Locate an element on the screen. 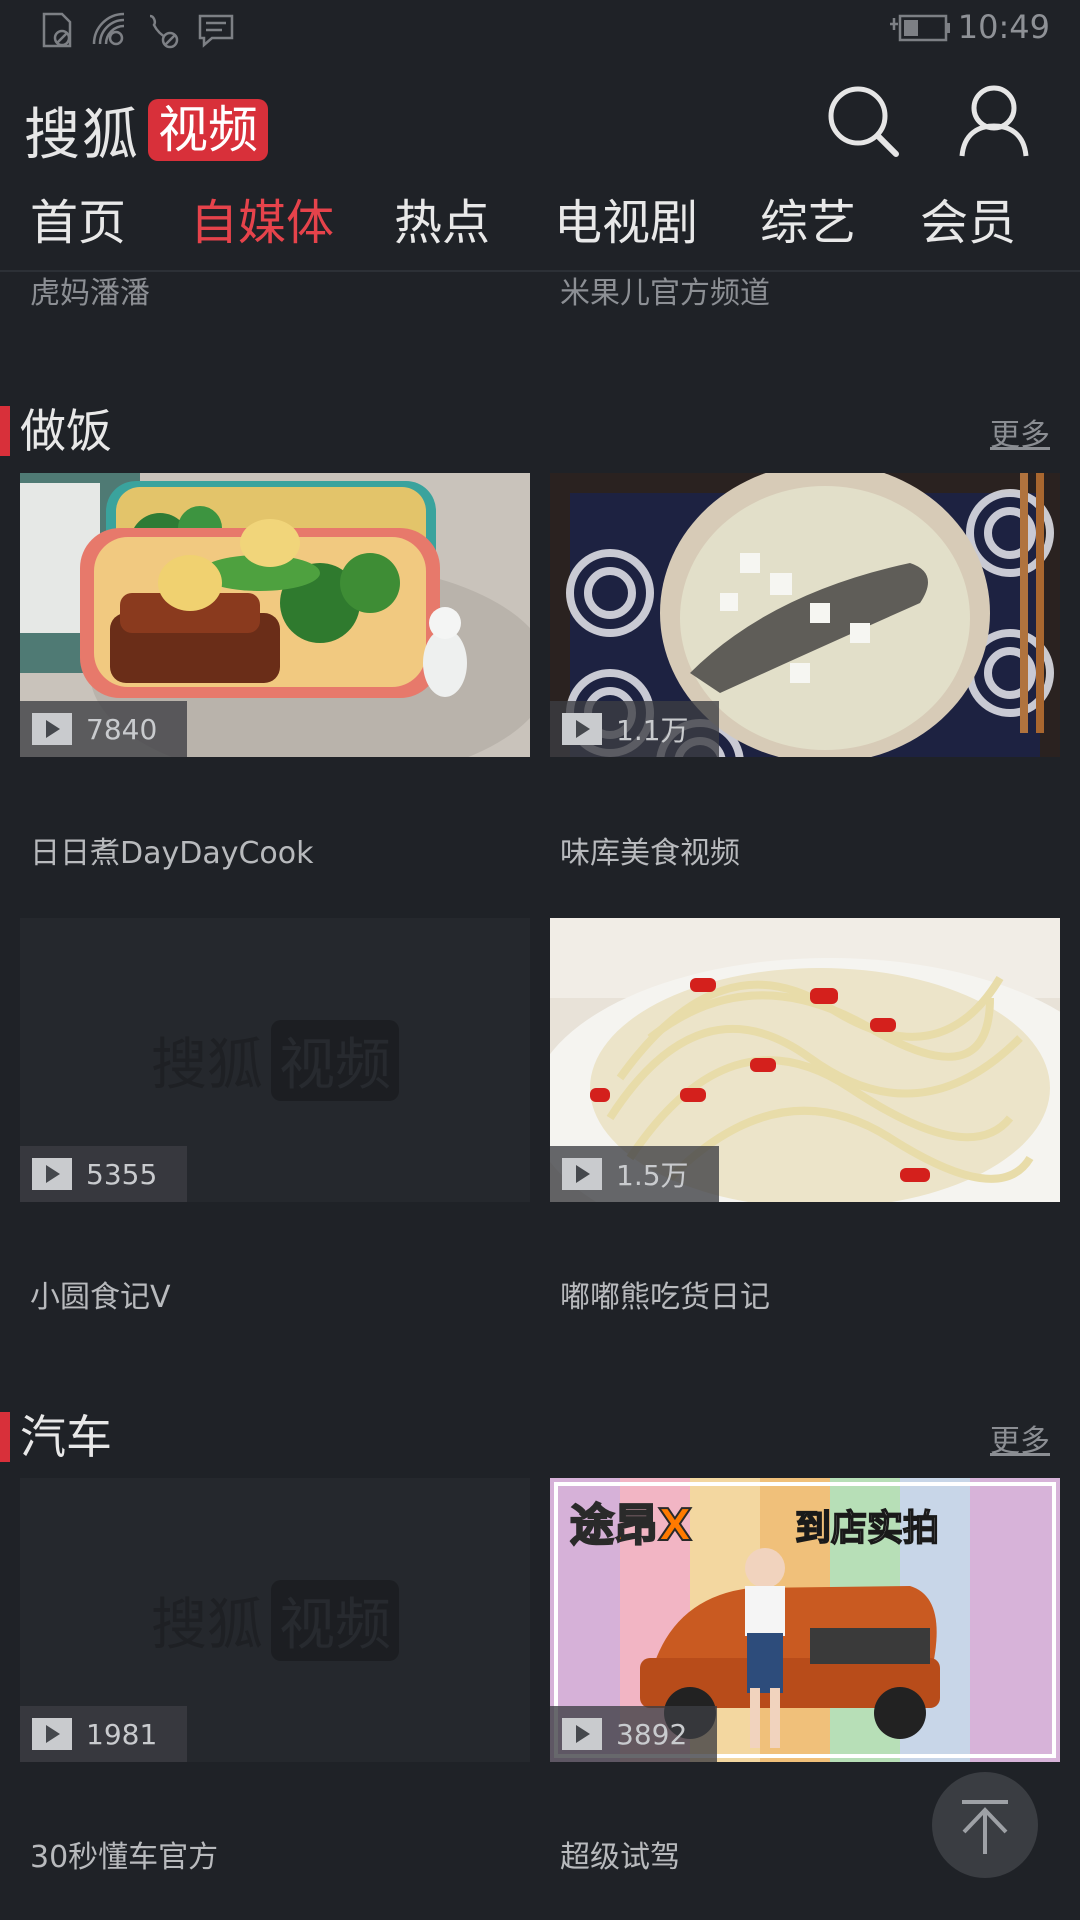 This screenshot has height=1920, width=1080. battery-charging-icon is located at coordinates (920, 28).